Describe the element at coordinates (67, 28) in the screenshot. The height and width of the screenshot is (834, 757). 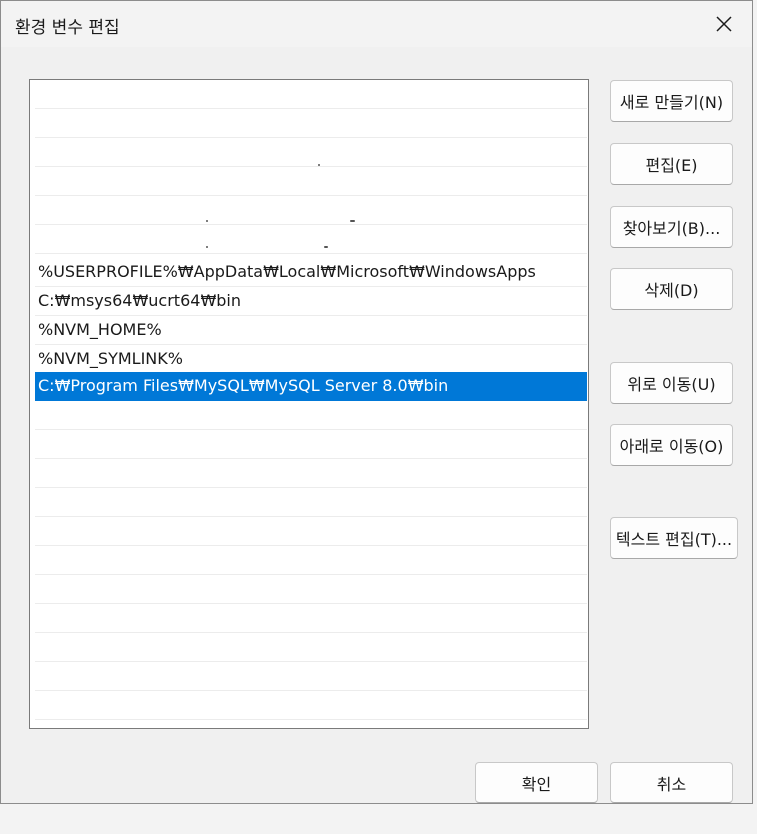
I see `dialog-title: 환경 변수 편집` at that location.